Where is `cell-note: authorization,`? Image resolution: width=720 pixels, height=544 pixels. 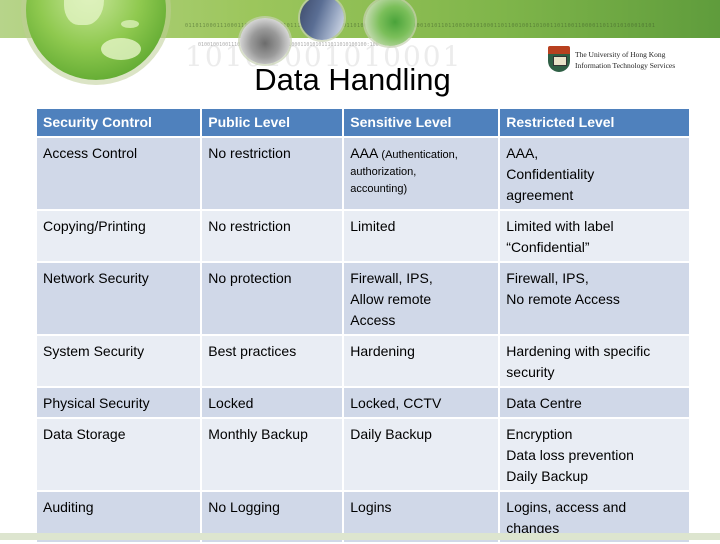 cell-note: authorization, is located at coordinates (383, 172).